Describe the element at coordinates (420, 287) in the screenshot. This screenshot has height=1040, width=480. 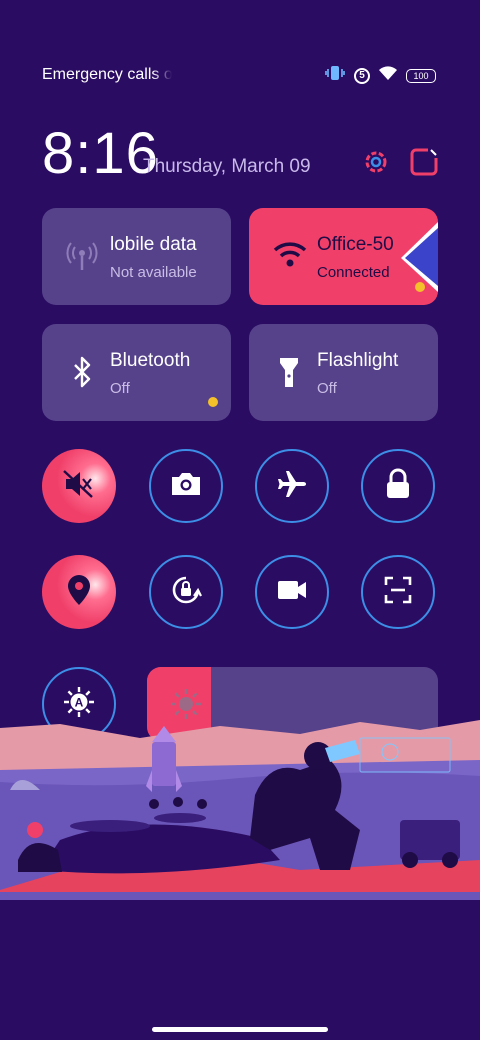
I see `wifi-settings-dot` at that location.